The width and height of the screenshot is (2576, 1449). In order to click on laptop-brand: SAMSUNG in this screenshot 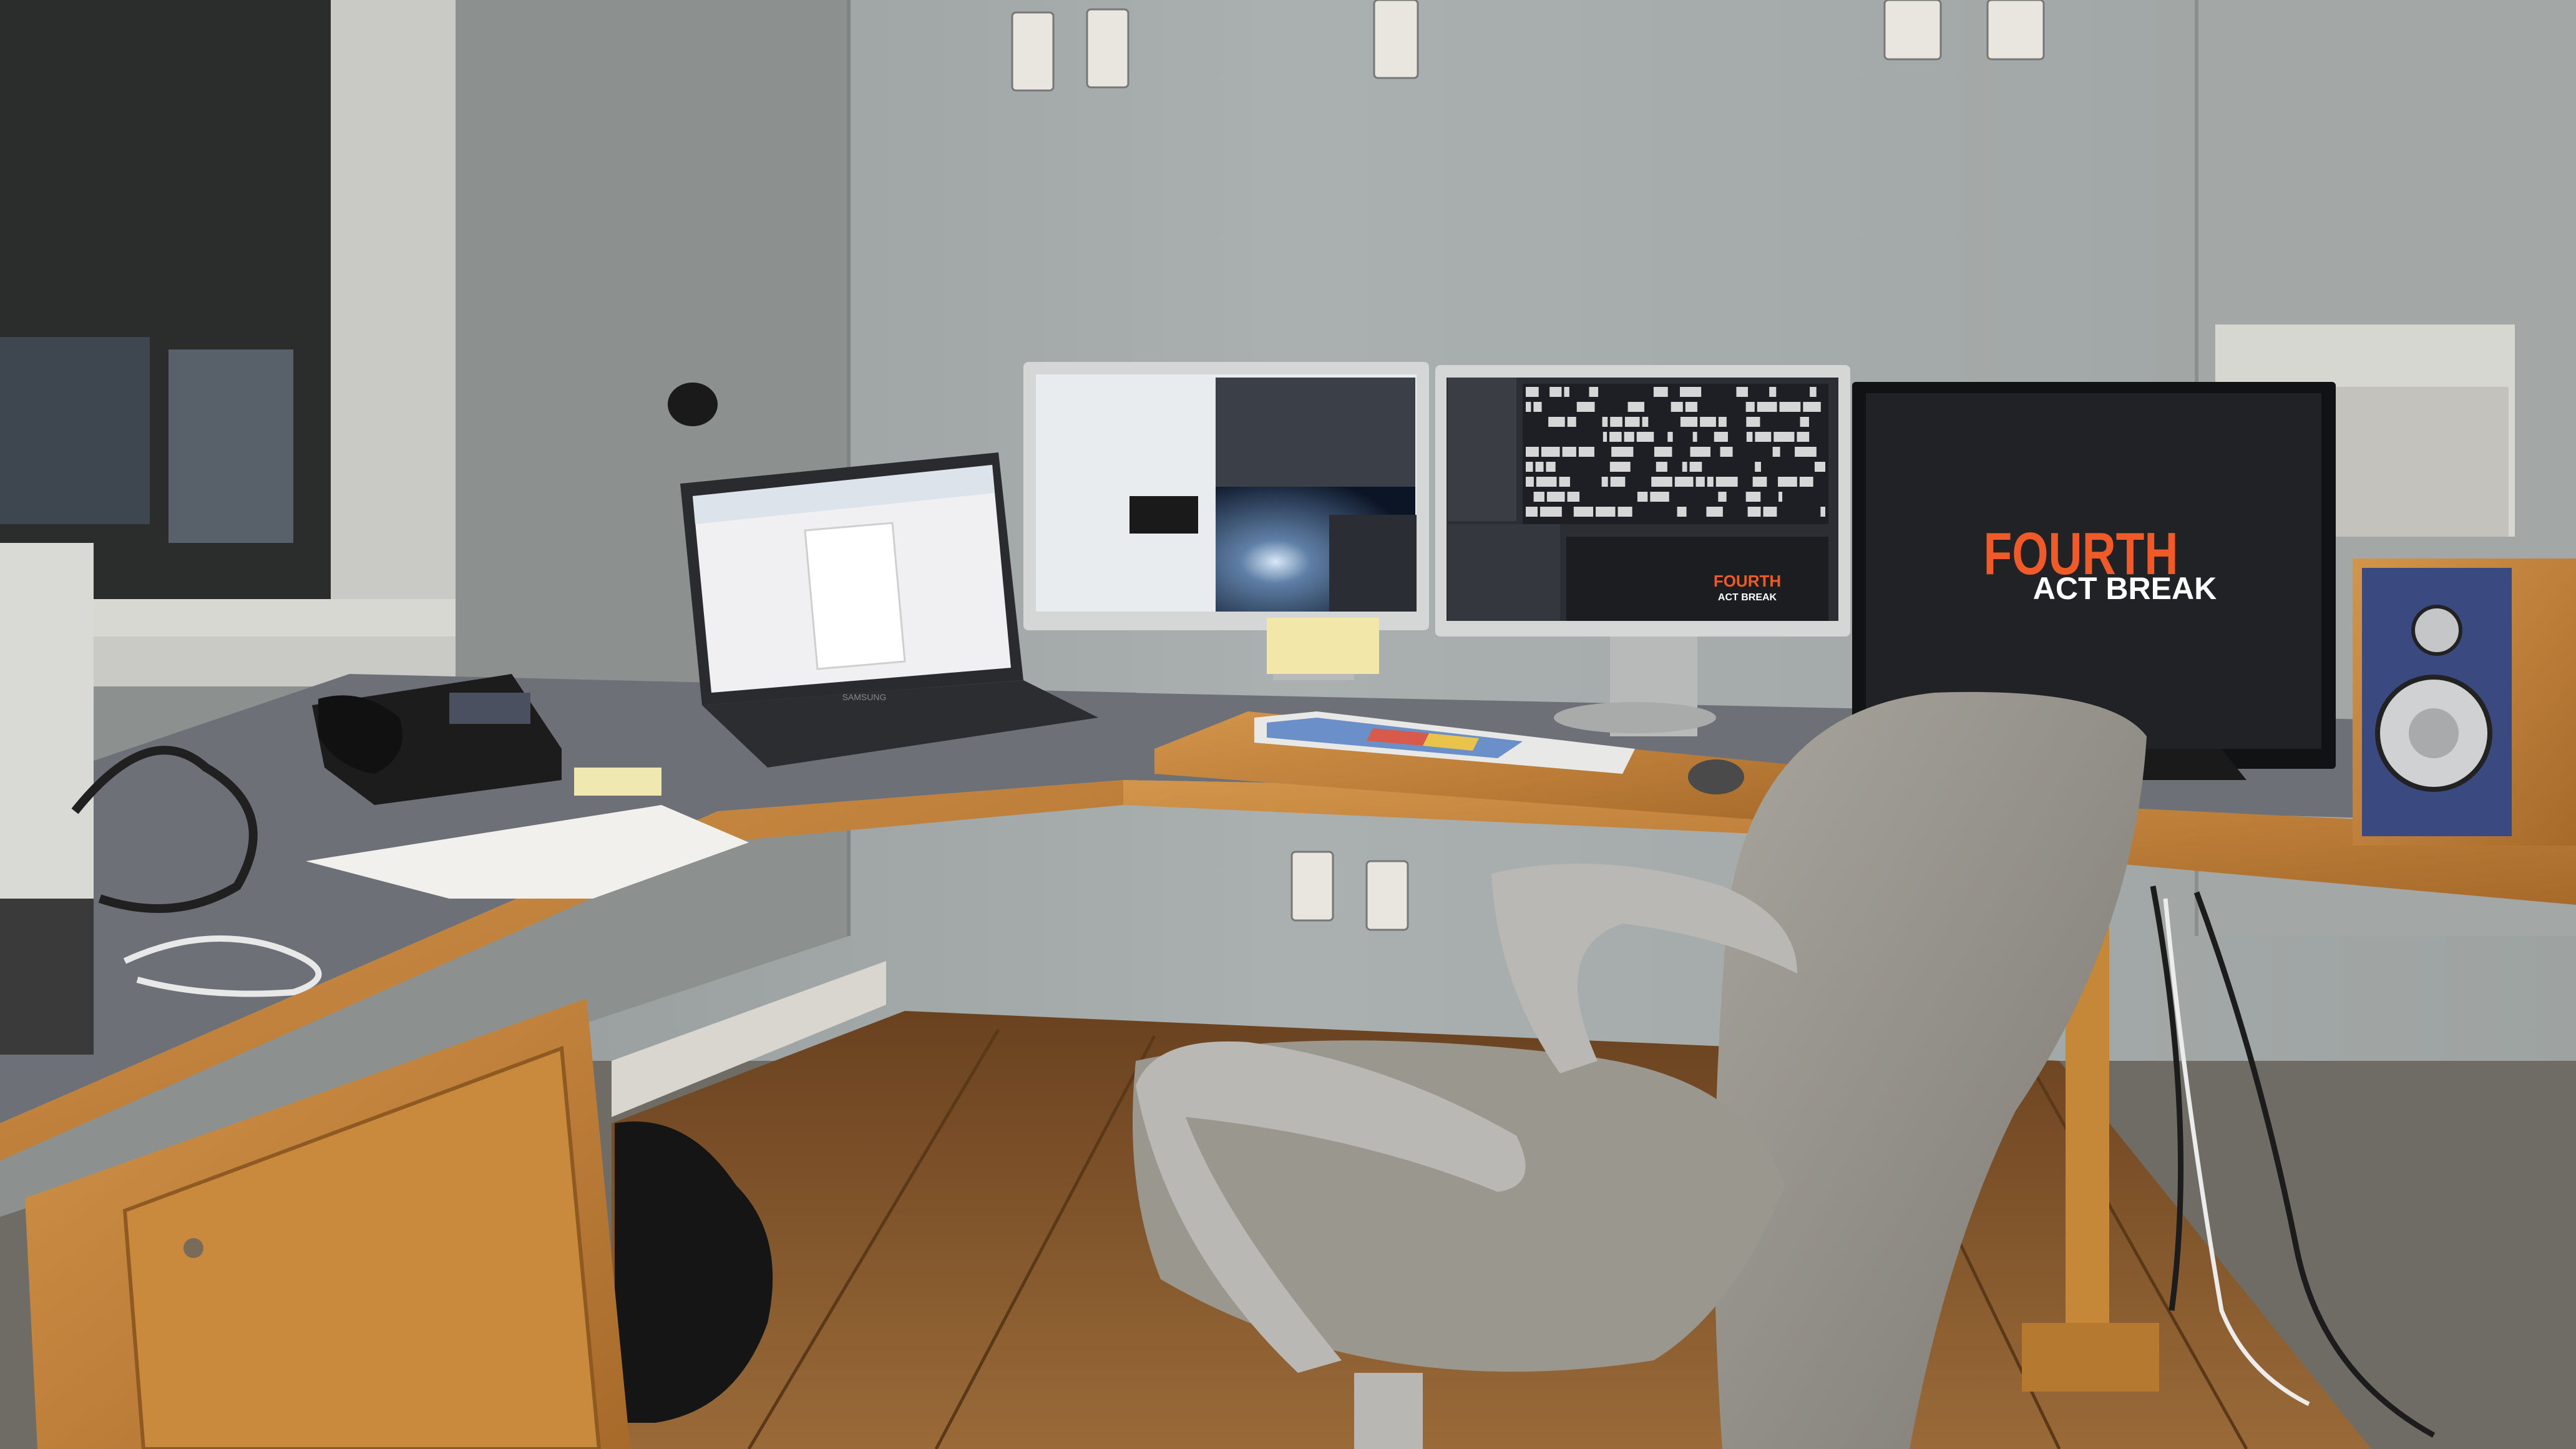, I will do `click(864, 697)`.